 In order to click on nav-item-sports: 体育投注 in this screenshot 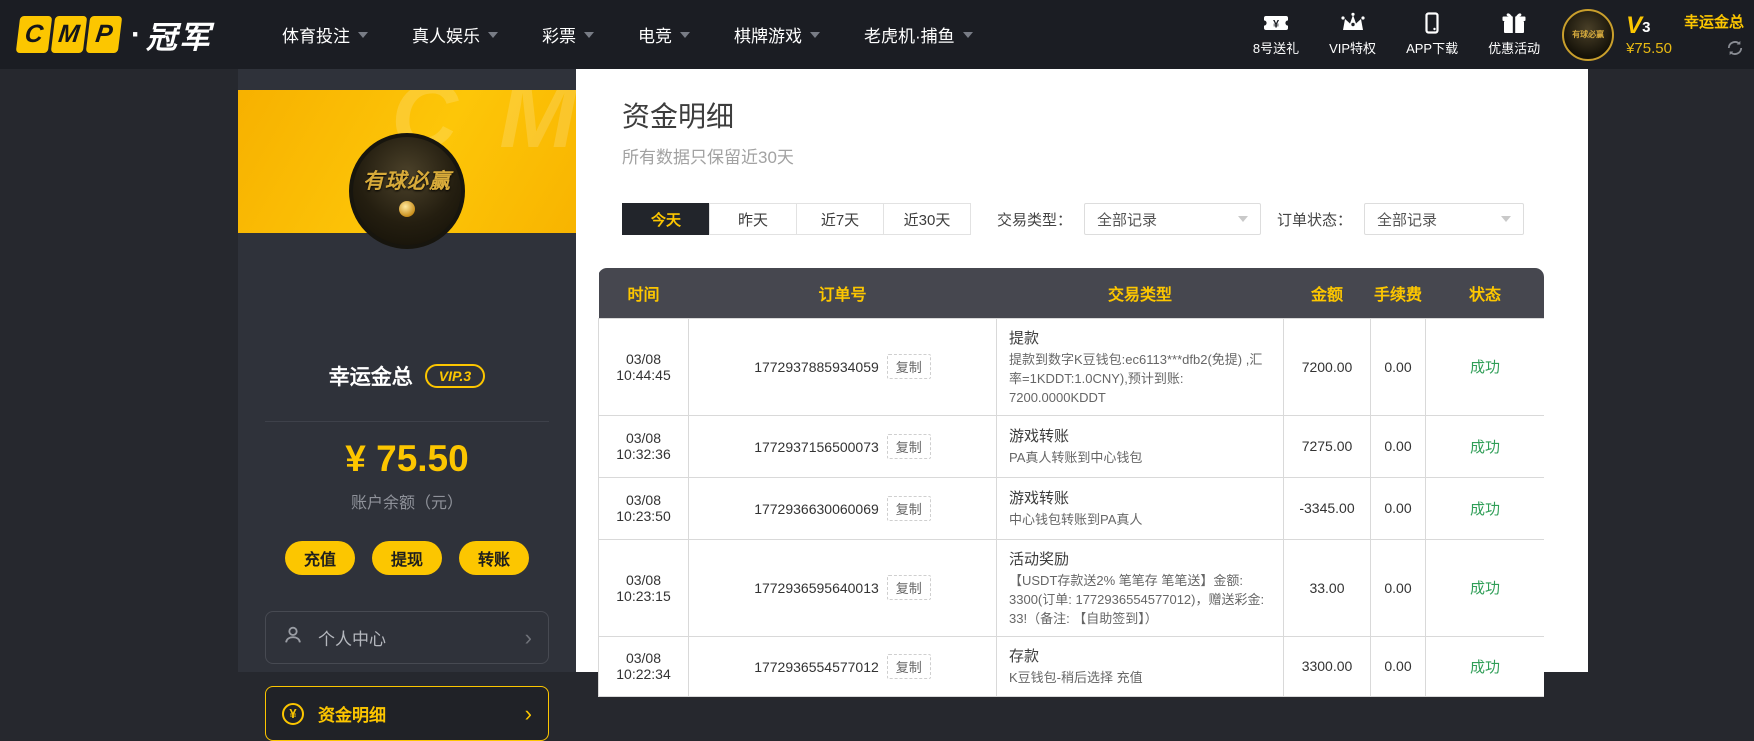, I will do `click(325, 34)`.